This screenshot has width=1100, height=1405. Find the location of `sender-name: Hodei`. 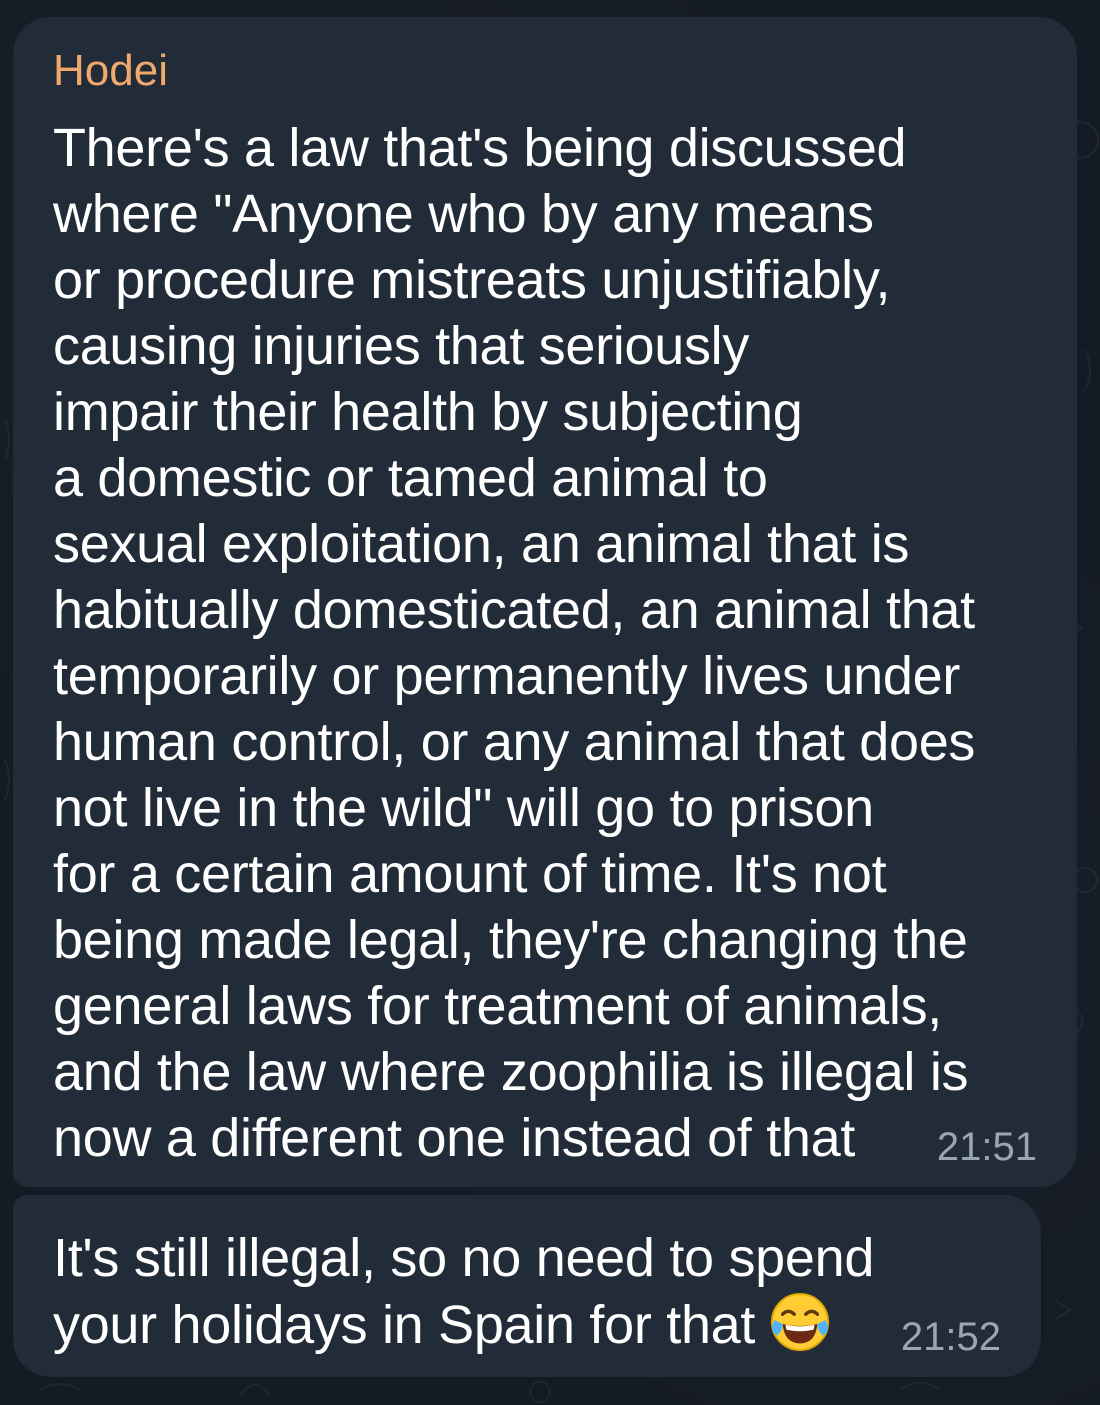

sender-name: Hodei is located at coordinates (545, 71).